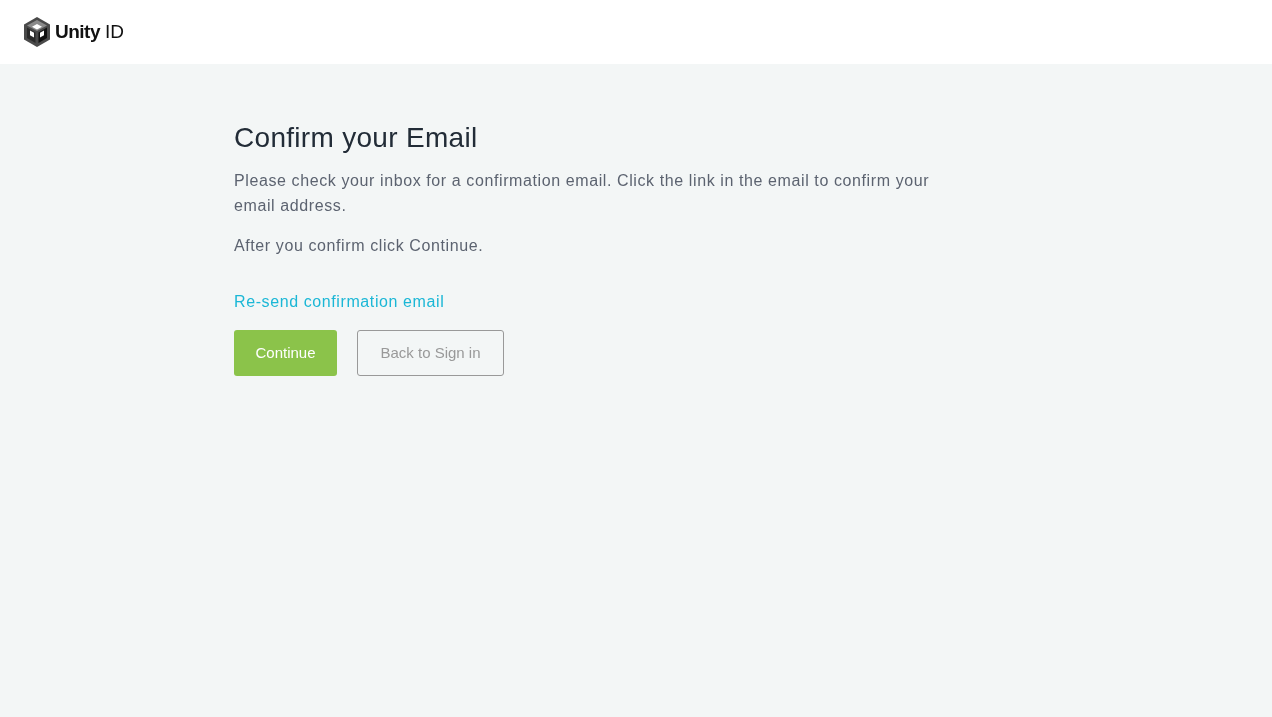 The height and width of the screenshot is (717, 1272). I want to click on back-button: Back to Sign in, so click(430, 353).